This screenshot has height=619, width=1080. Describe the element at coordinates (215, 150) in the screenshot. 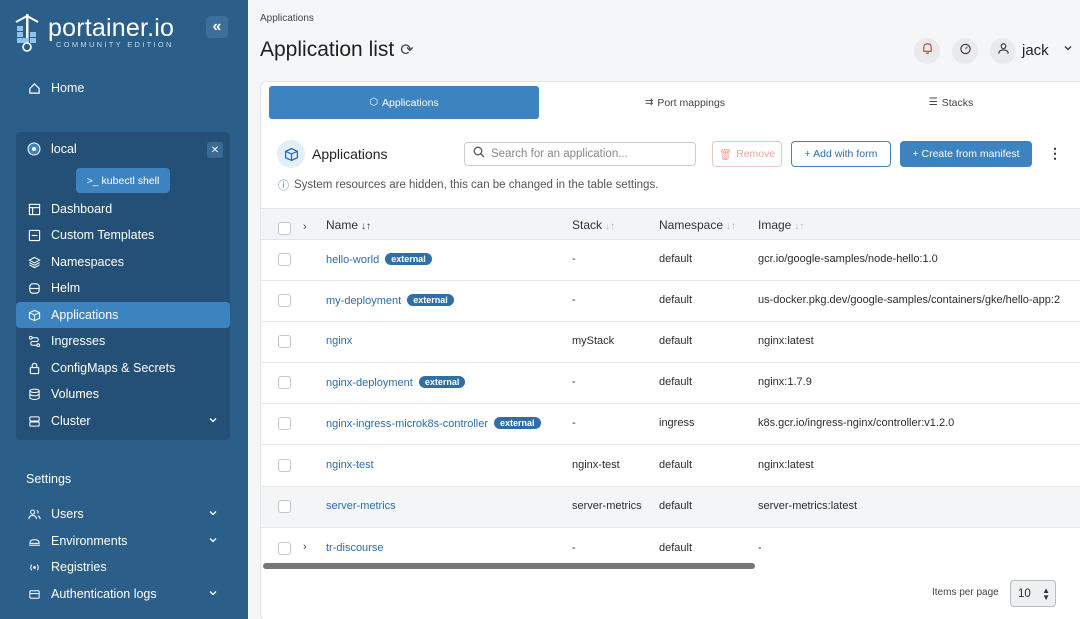

I see `close-environment-button: ✕` at that location.